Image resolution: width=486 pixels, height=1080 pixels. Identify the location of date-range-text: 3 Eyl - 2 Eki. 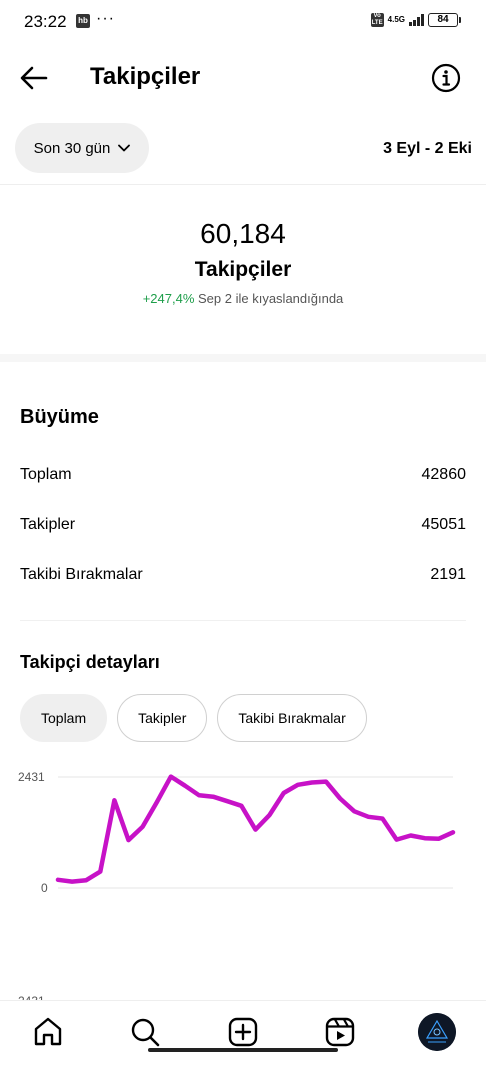
(427, 148).